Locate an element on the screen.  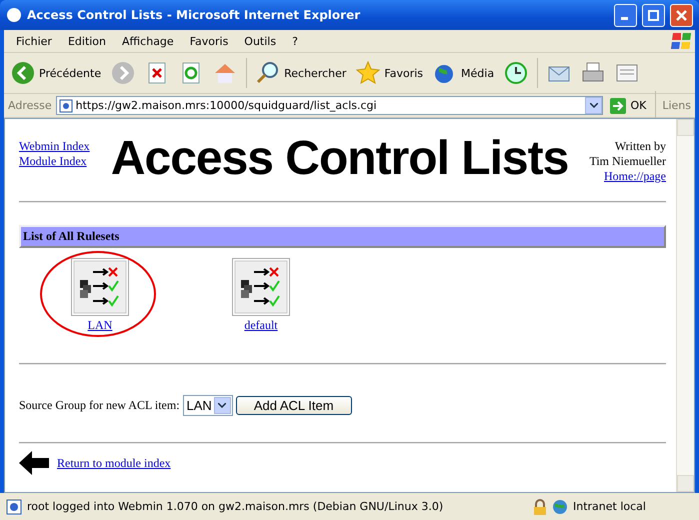
close-button is located at coordinates (681, 15).